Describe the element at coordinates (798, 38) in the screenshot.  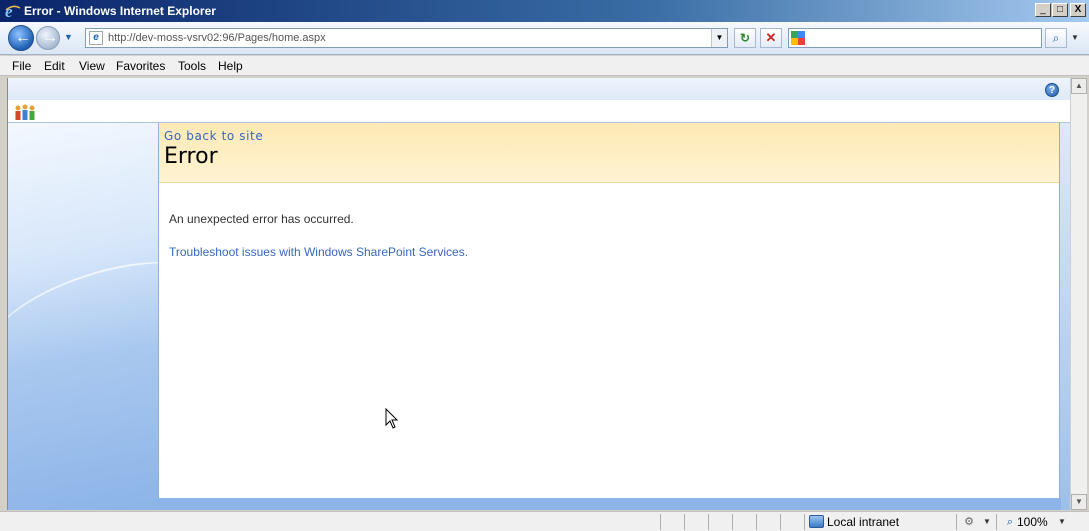
I see `google-icon` at that location.